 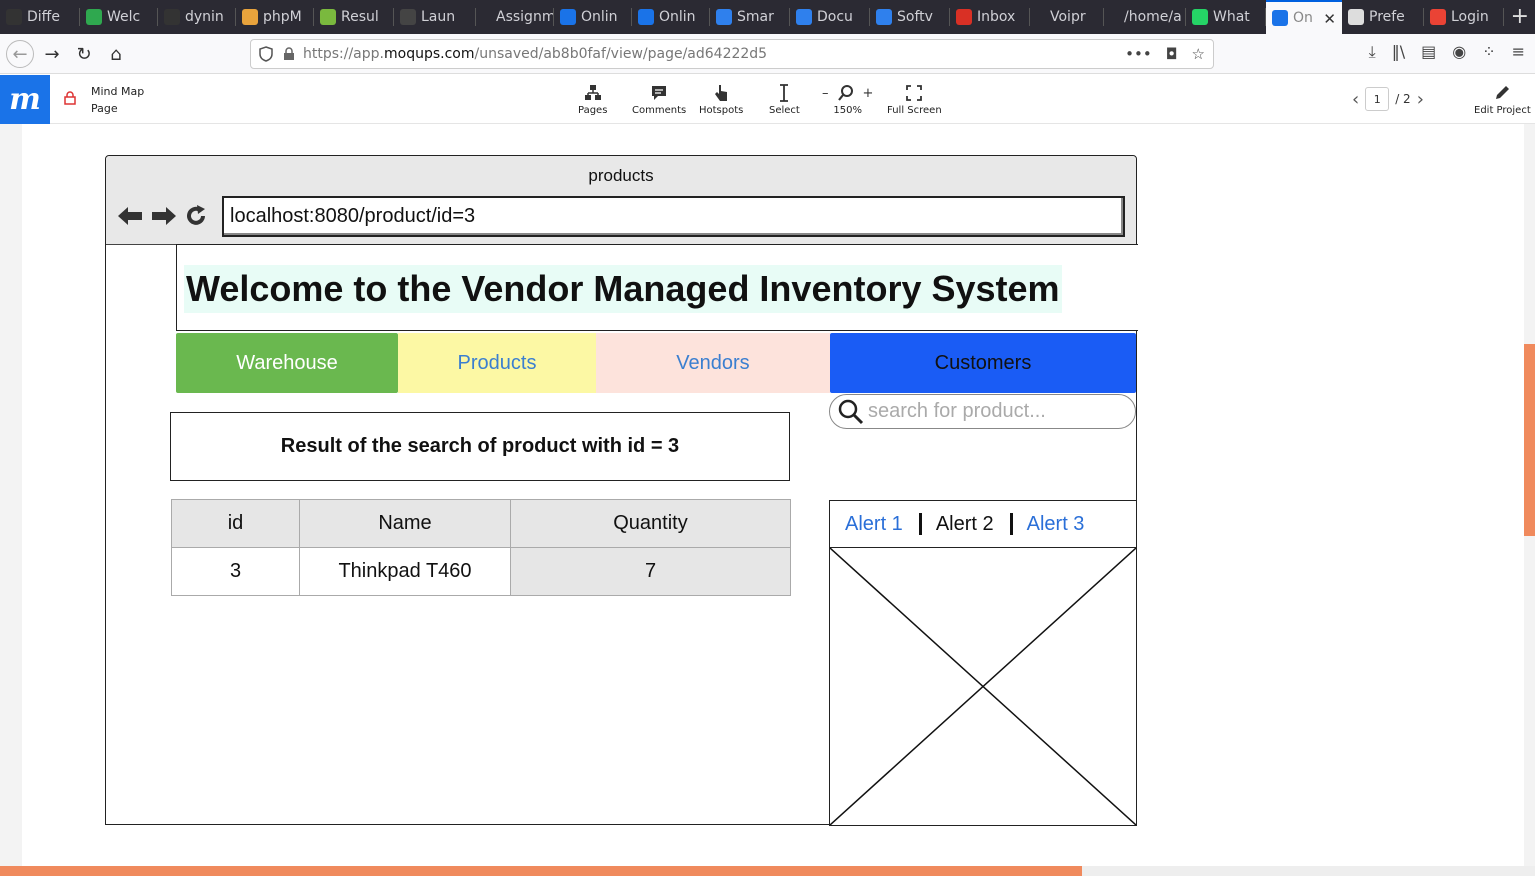 I want to click on comments-tool: Comments, so click(x=659, y=98).